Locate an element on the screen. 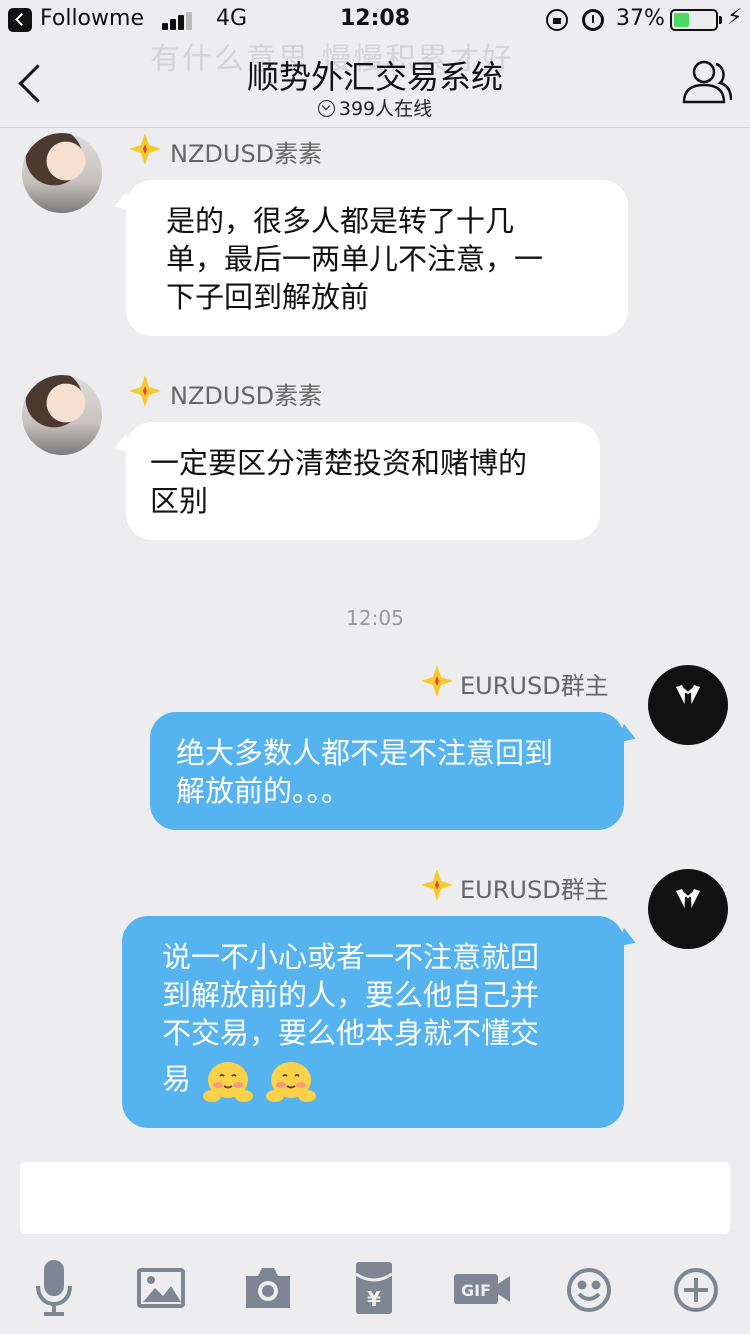 This screenshot has height=1334, width=750. message-bubble: 一定要区分清楚投资和赌博的 区别 is located at coordinates (363, 481).